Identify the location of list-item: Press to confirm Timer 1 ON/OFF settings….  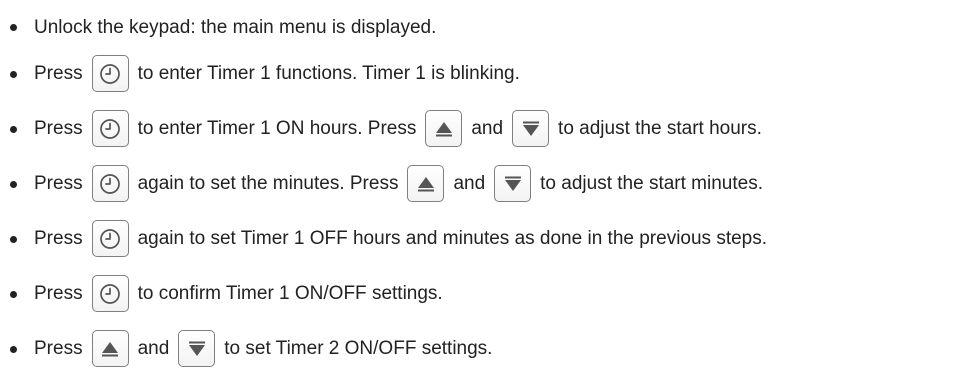
(485, 293).